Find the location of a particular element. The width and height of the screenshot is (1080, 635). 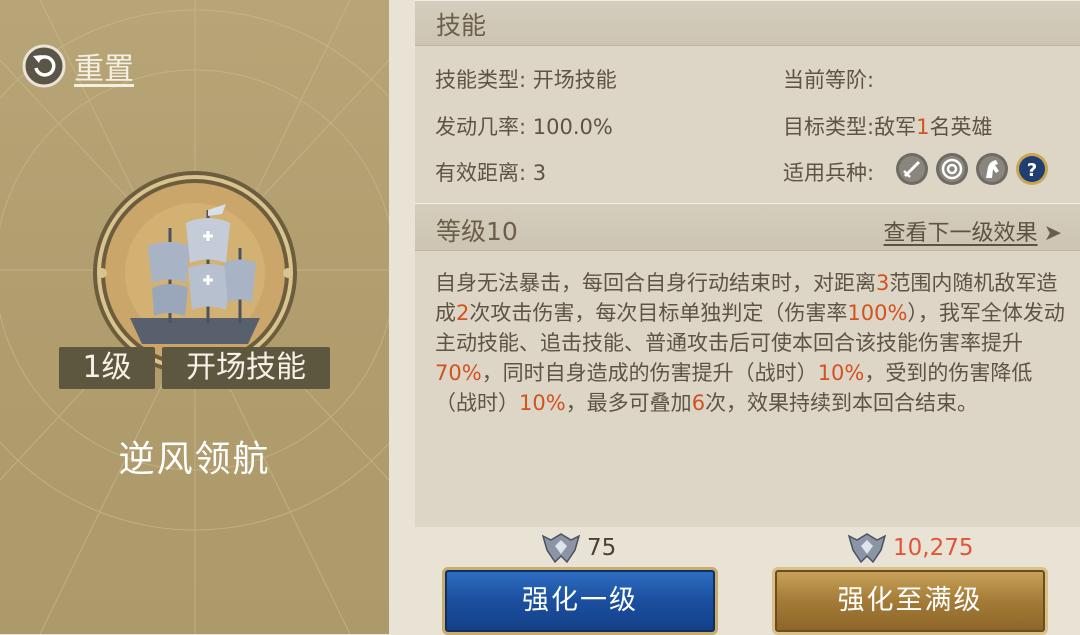

skill-type-tag: 开场技能 is located at coordinates (246, 368).